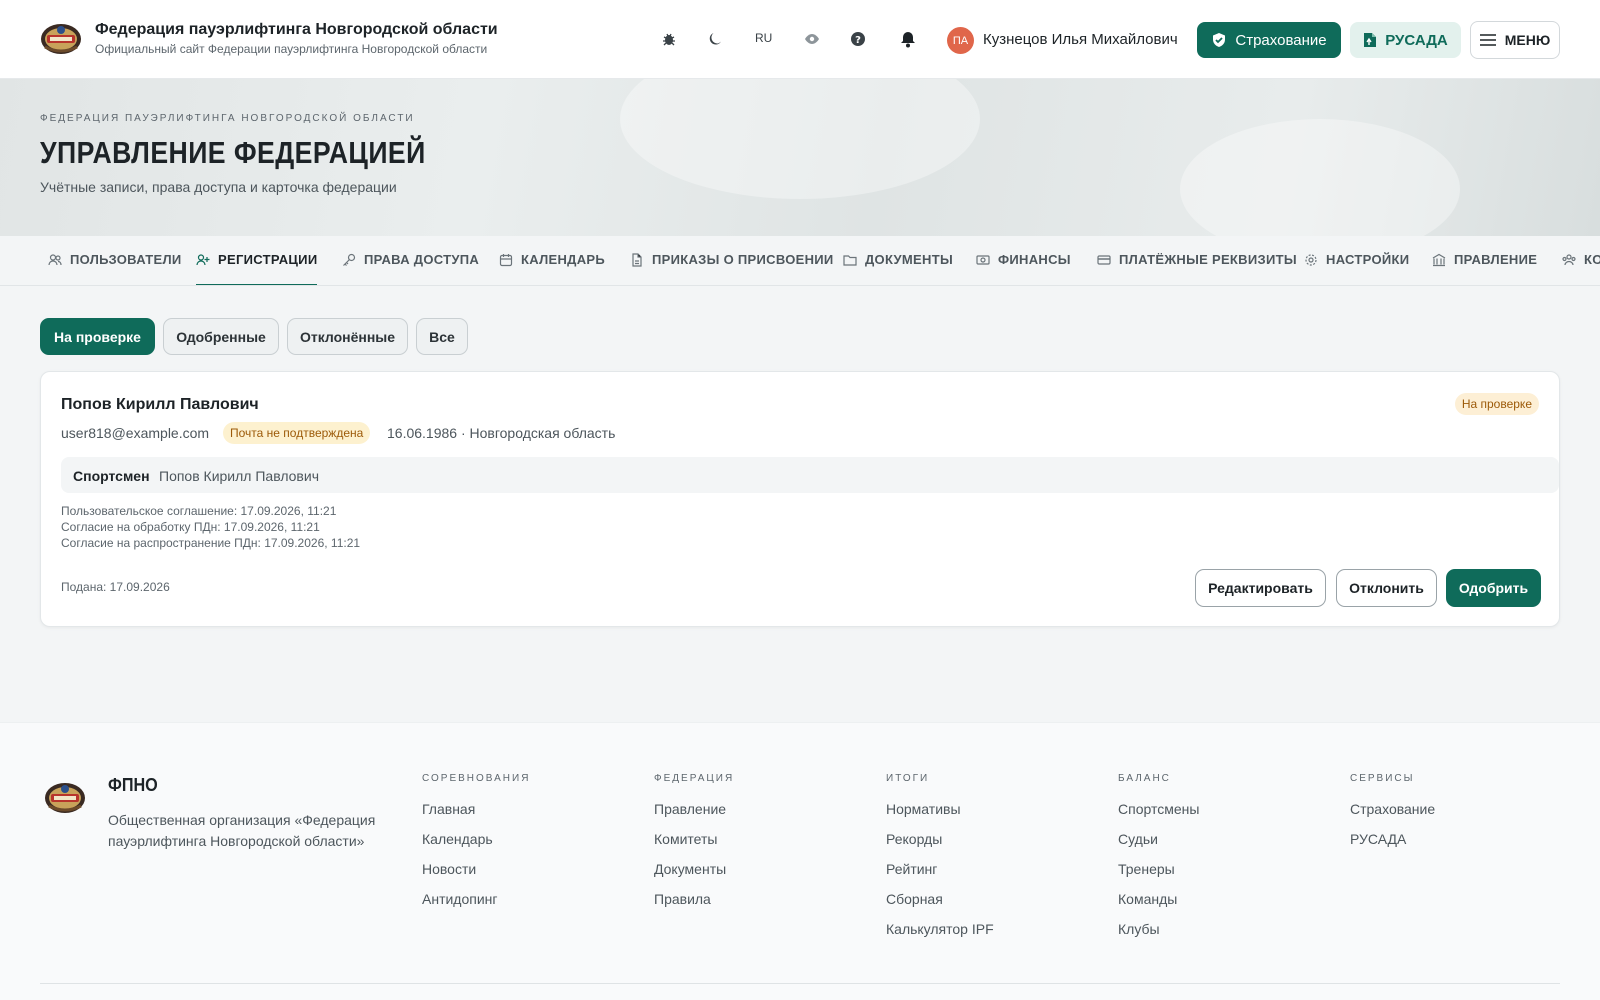  Describe the element at coordinates (97, 336) in the screenshot. I see `filter-pending: На проверке` at that location.